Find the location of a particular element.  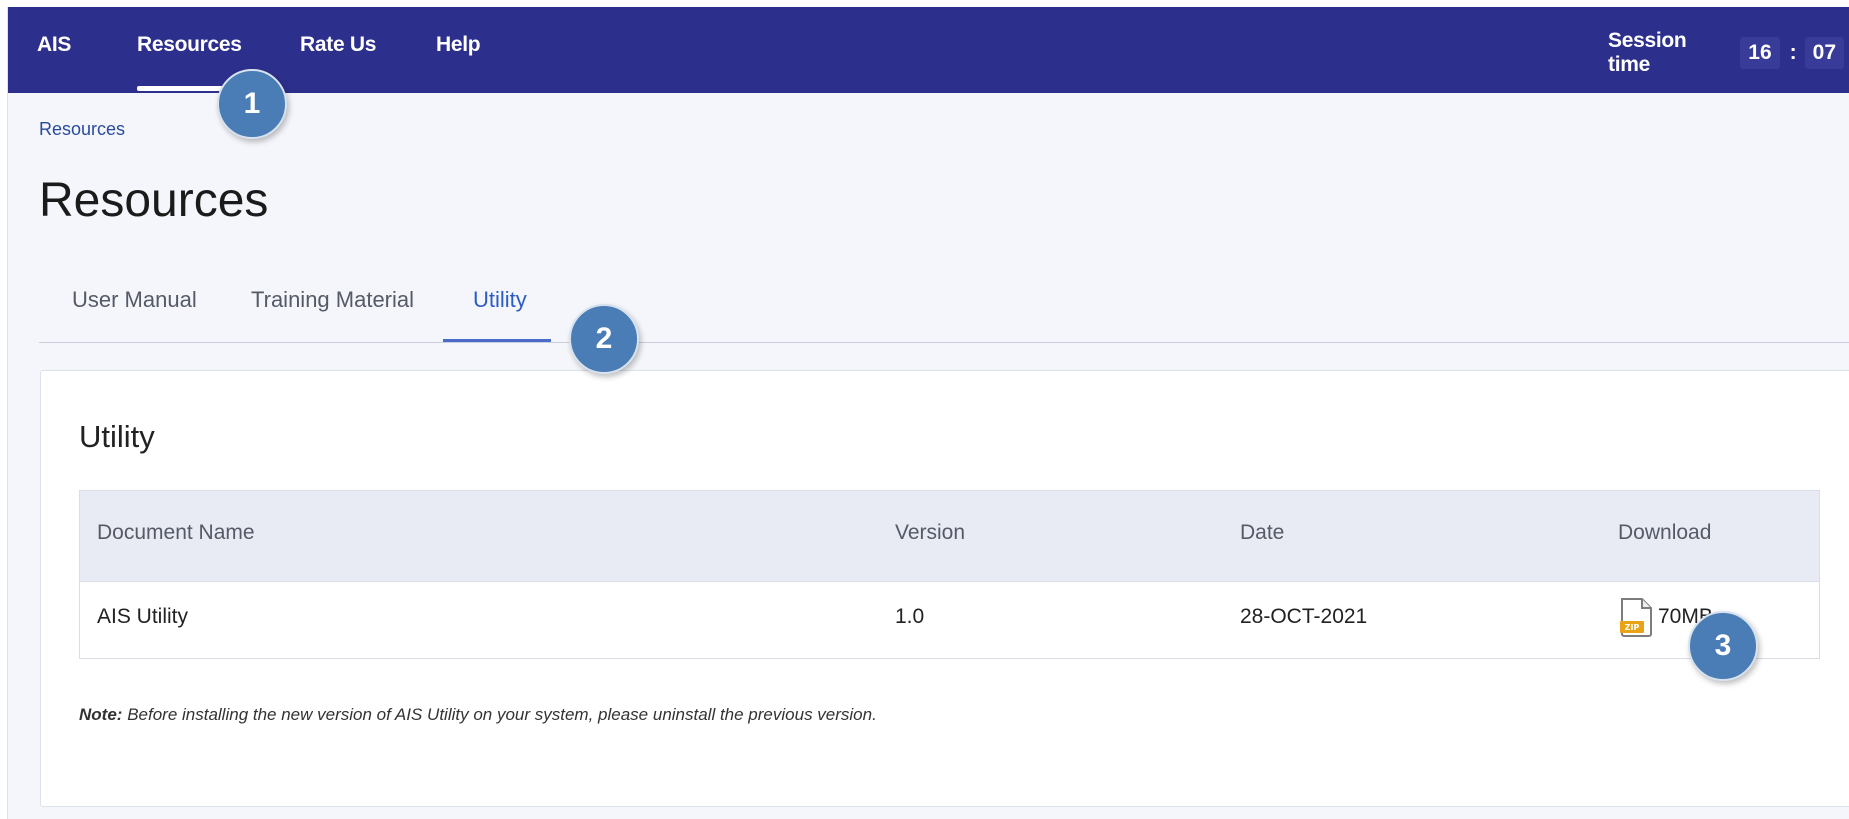

tab-user-manual: User Manual is located at coordinates (134, 300).